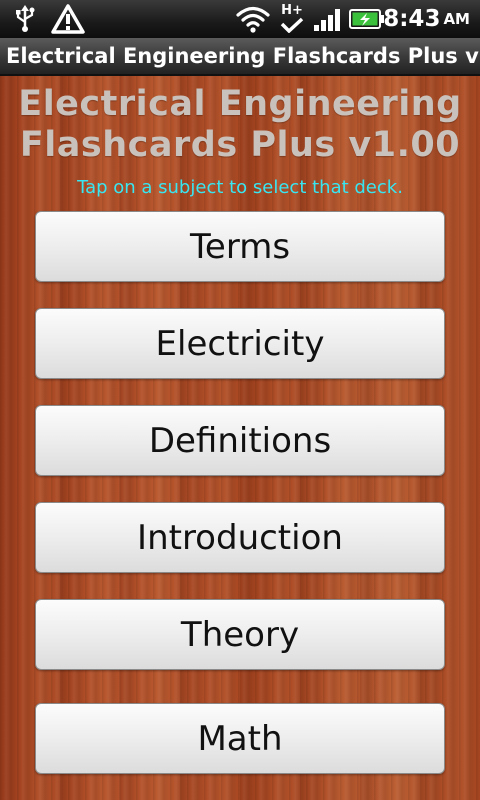 The width and height of the screenshot is (480, 800). I want to click on deck-button-terms: Terms, so click(240, 246).